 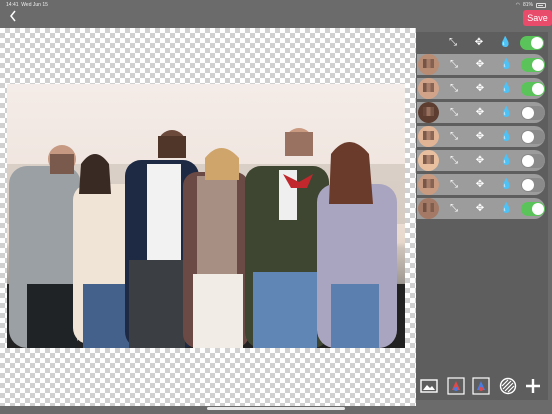 I want to click on toggle-knob, so click(x=537, y=43).